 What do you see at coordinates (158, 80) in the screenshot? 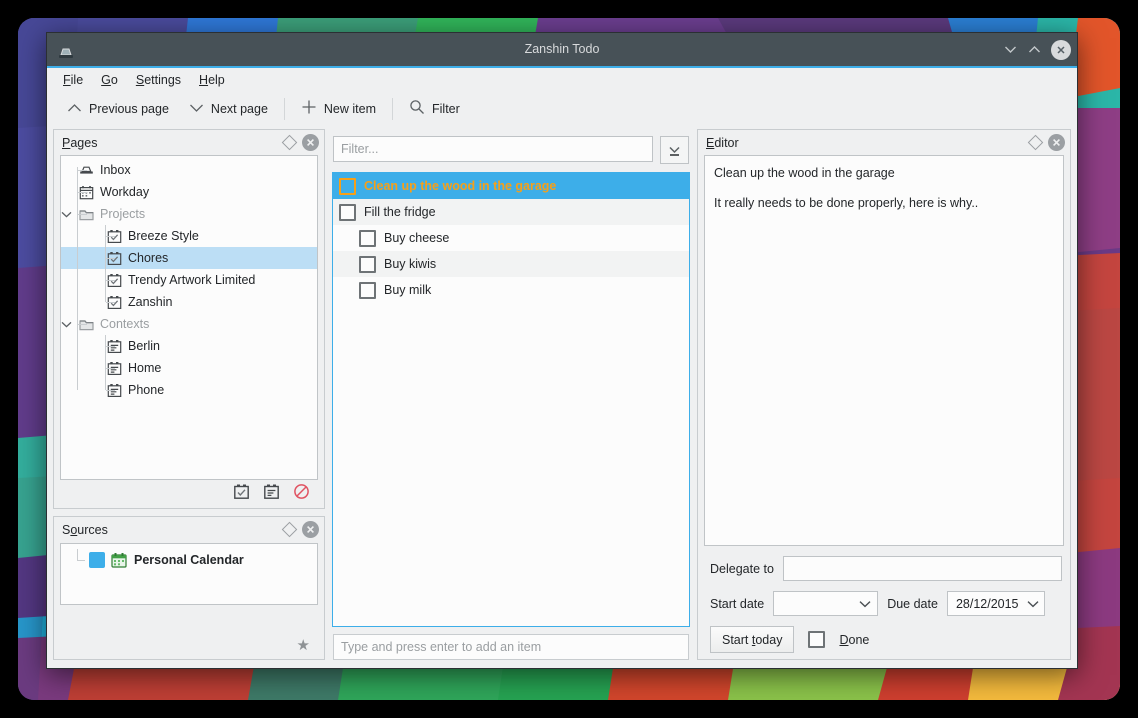
I see `menu-settings: Settings` at bounding box center [158, 80].